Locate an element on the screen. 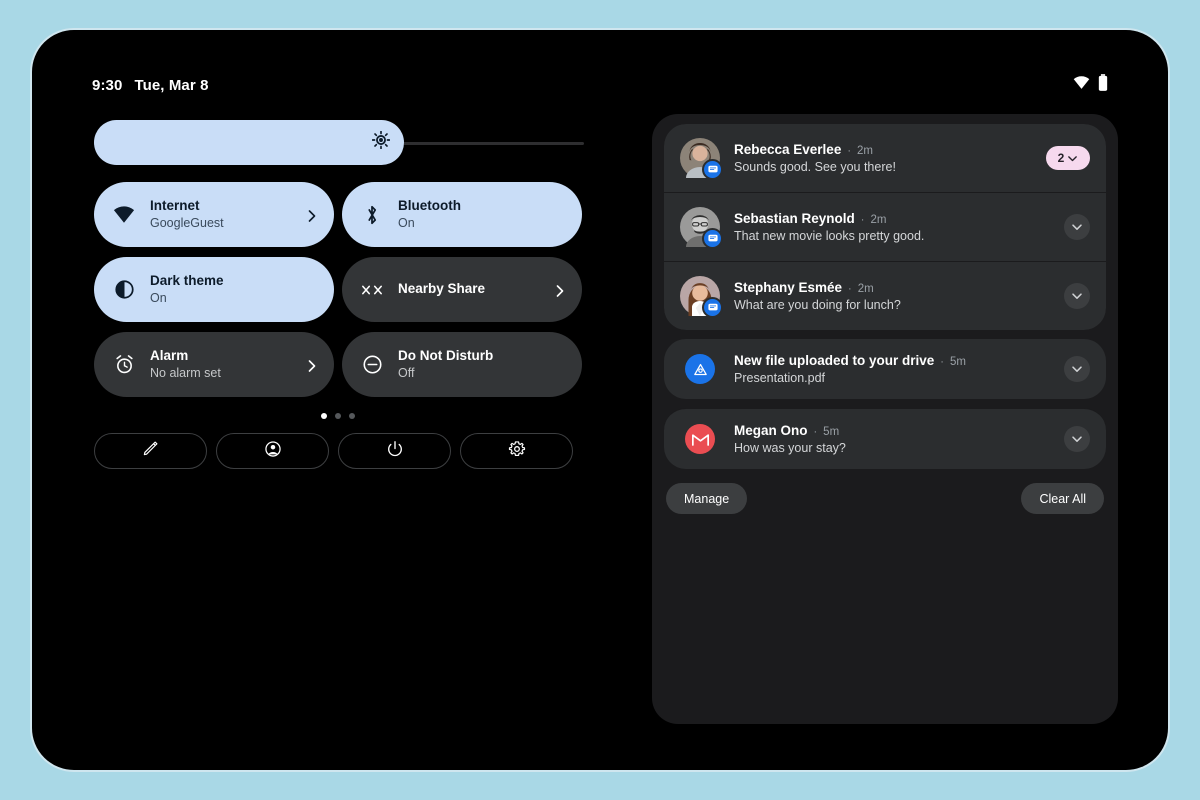 The width and height of the screenshot is (1200, 800). notification-title-row: Sebastian Reynold · 2m is located at coordinates (894, 218).